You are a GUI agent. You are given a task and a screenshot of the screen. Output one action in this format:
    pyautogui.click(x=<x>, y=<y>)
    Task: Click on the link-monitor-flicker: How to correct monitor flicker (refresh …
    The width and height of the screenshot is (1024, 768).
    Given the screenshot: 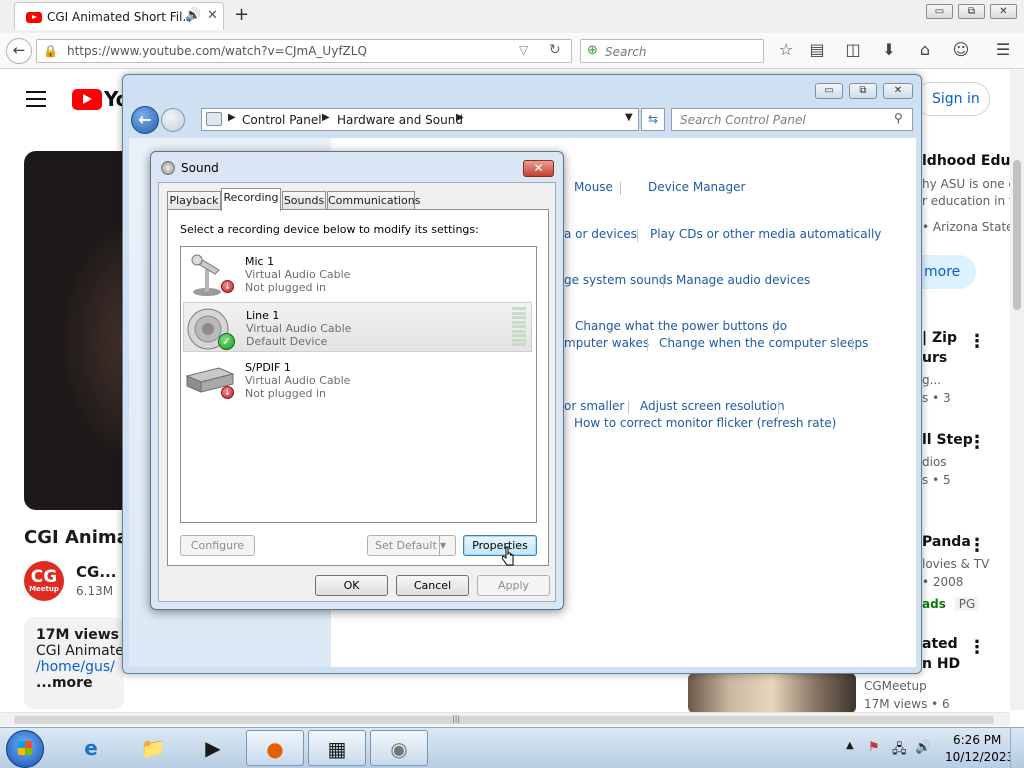 What is the action you would take?
    pyautogui.click(x=705, y=423)
    